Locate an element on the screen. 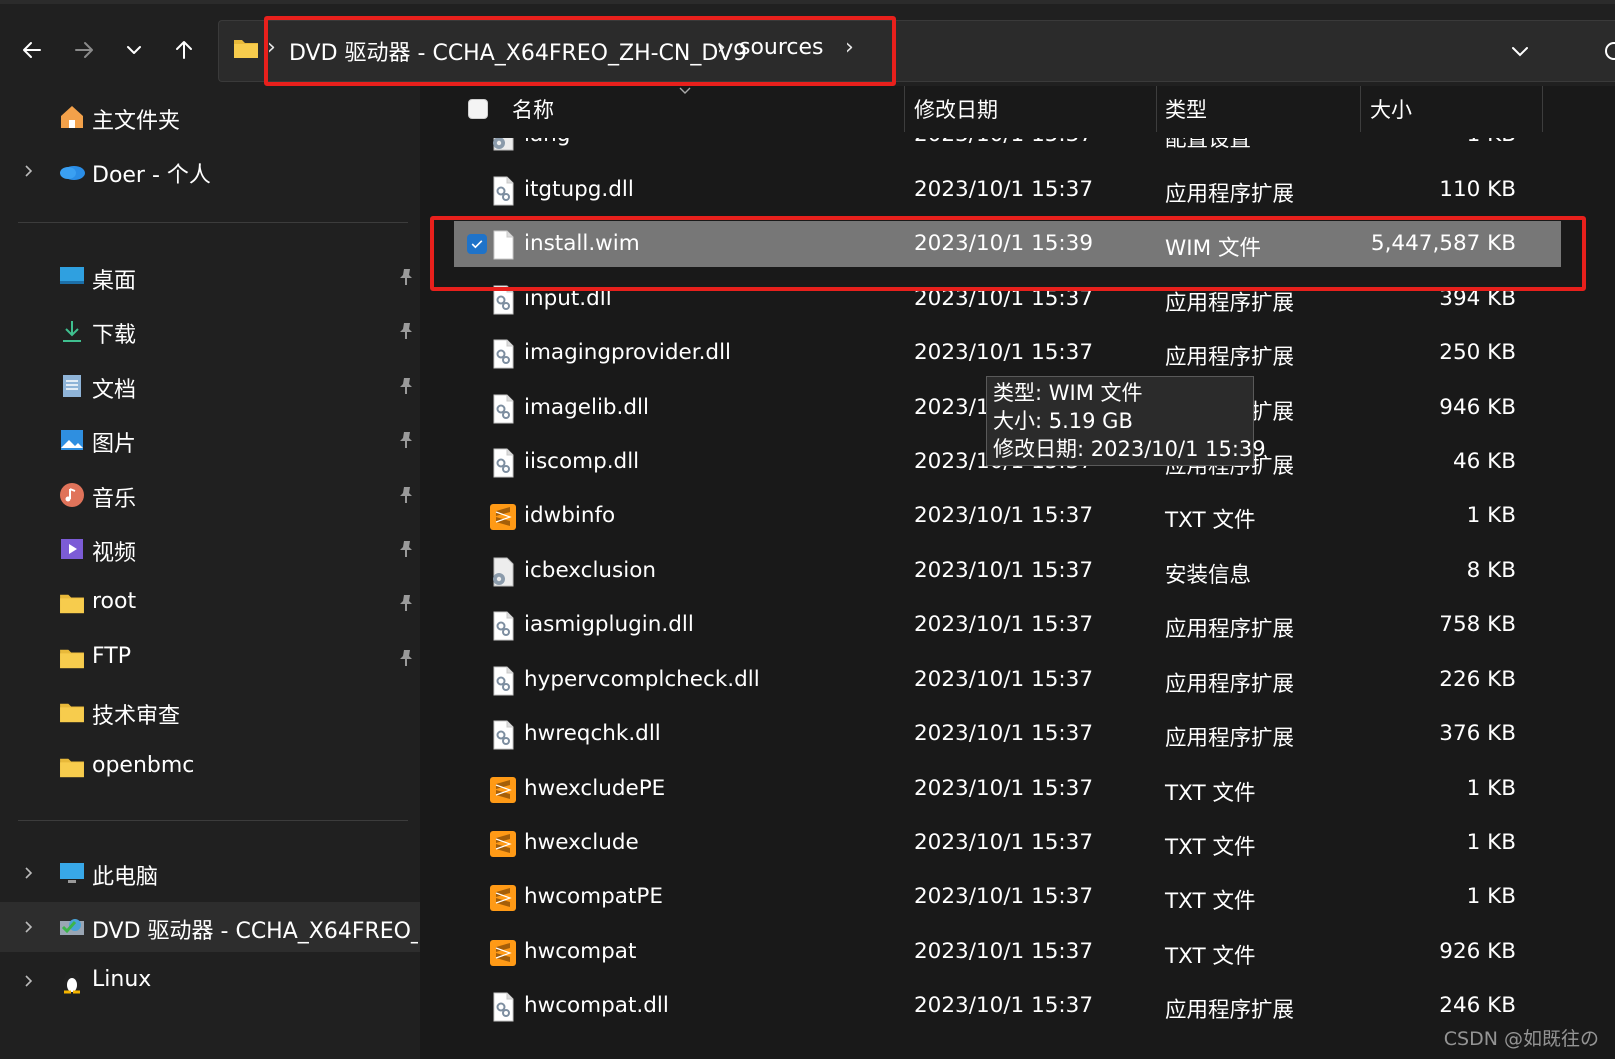  document-icon is located at coordinates (72, 386).